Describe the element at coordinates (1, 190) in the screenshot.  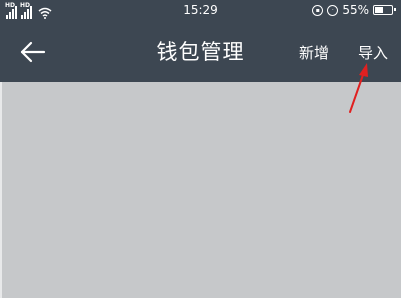
I see `content-left-edge` at that location.